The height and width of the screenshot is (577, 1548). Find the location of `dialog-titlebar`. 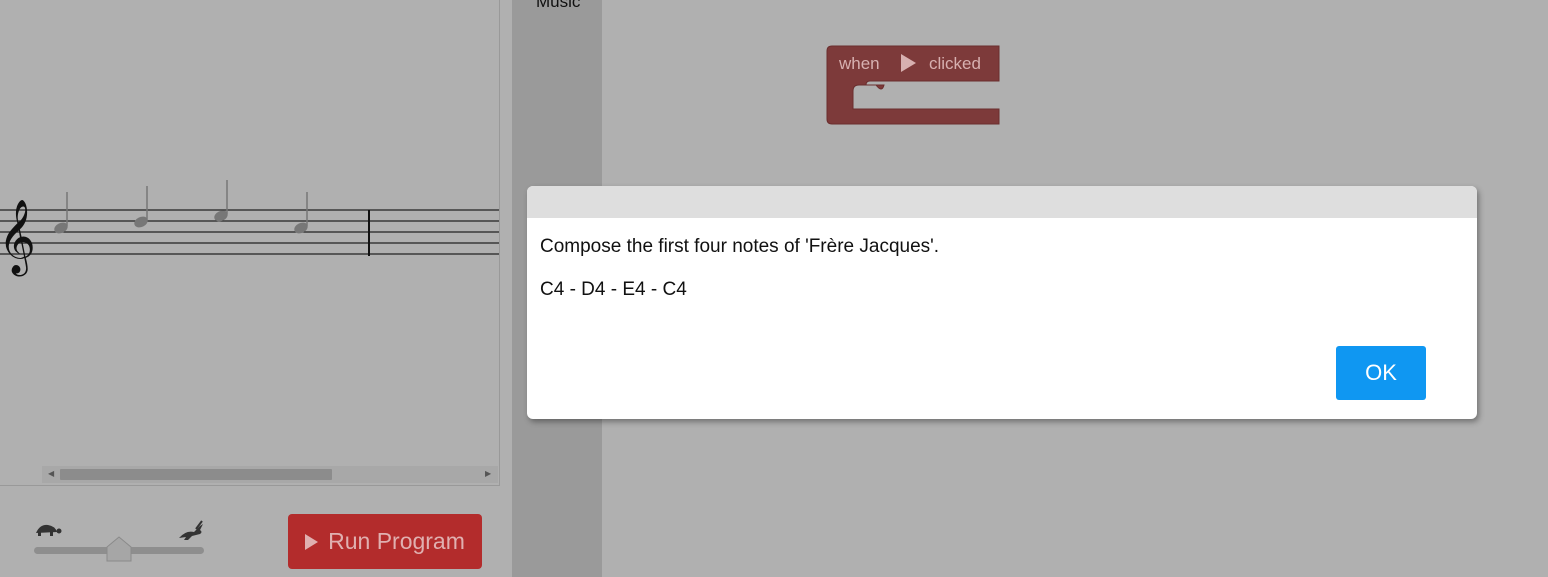

dialog-titlebar is located at coordinates (1002, 202).